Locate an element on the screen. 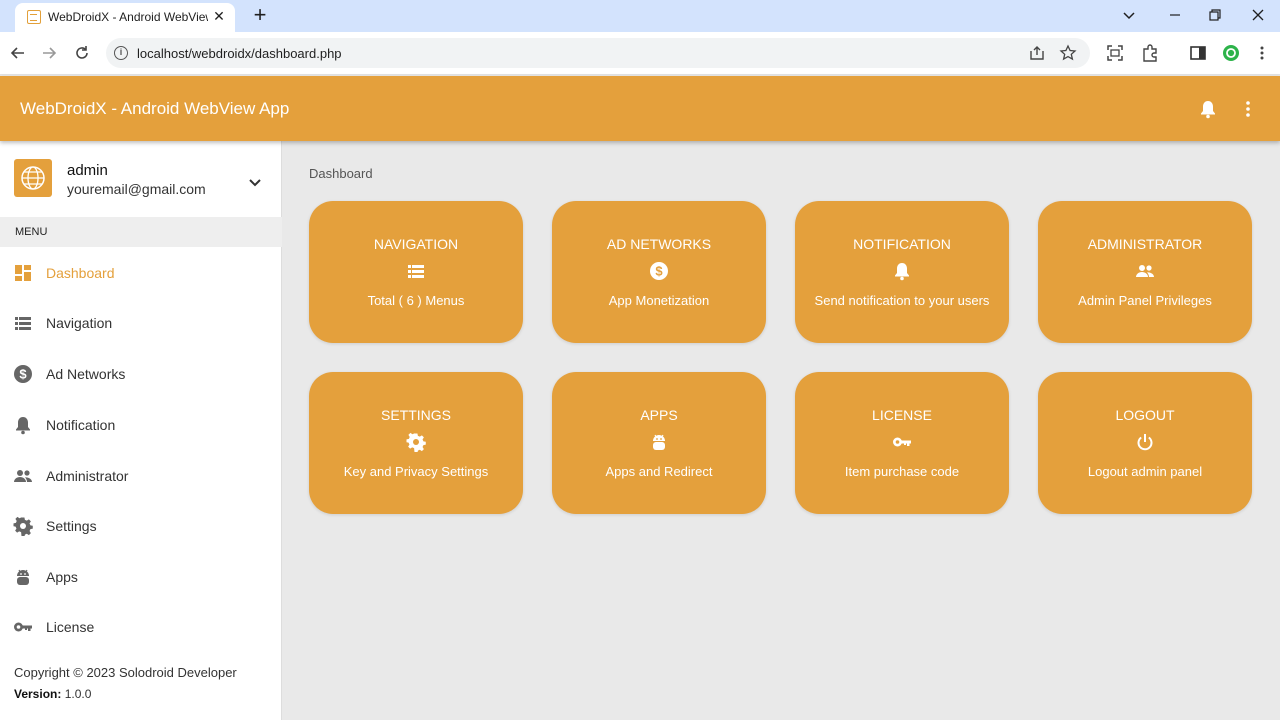 The width and height of the screenshot is (1280, 720). address-url: localhost/webdroidx/dashboard.php is located at coordinates (239, 53).